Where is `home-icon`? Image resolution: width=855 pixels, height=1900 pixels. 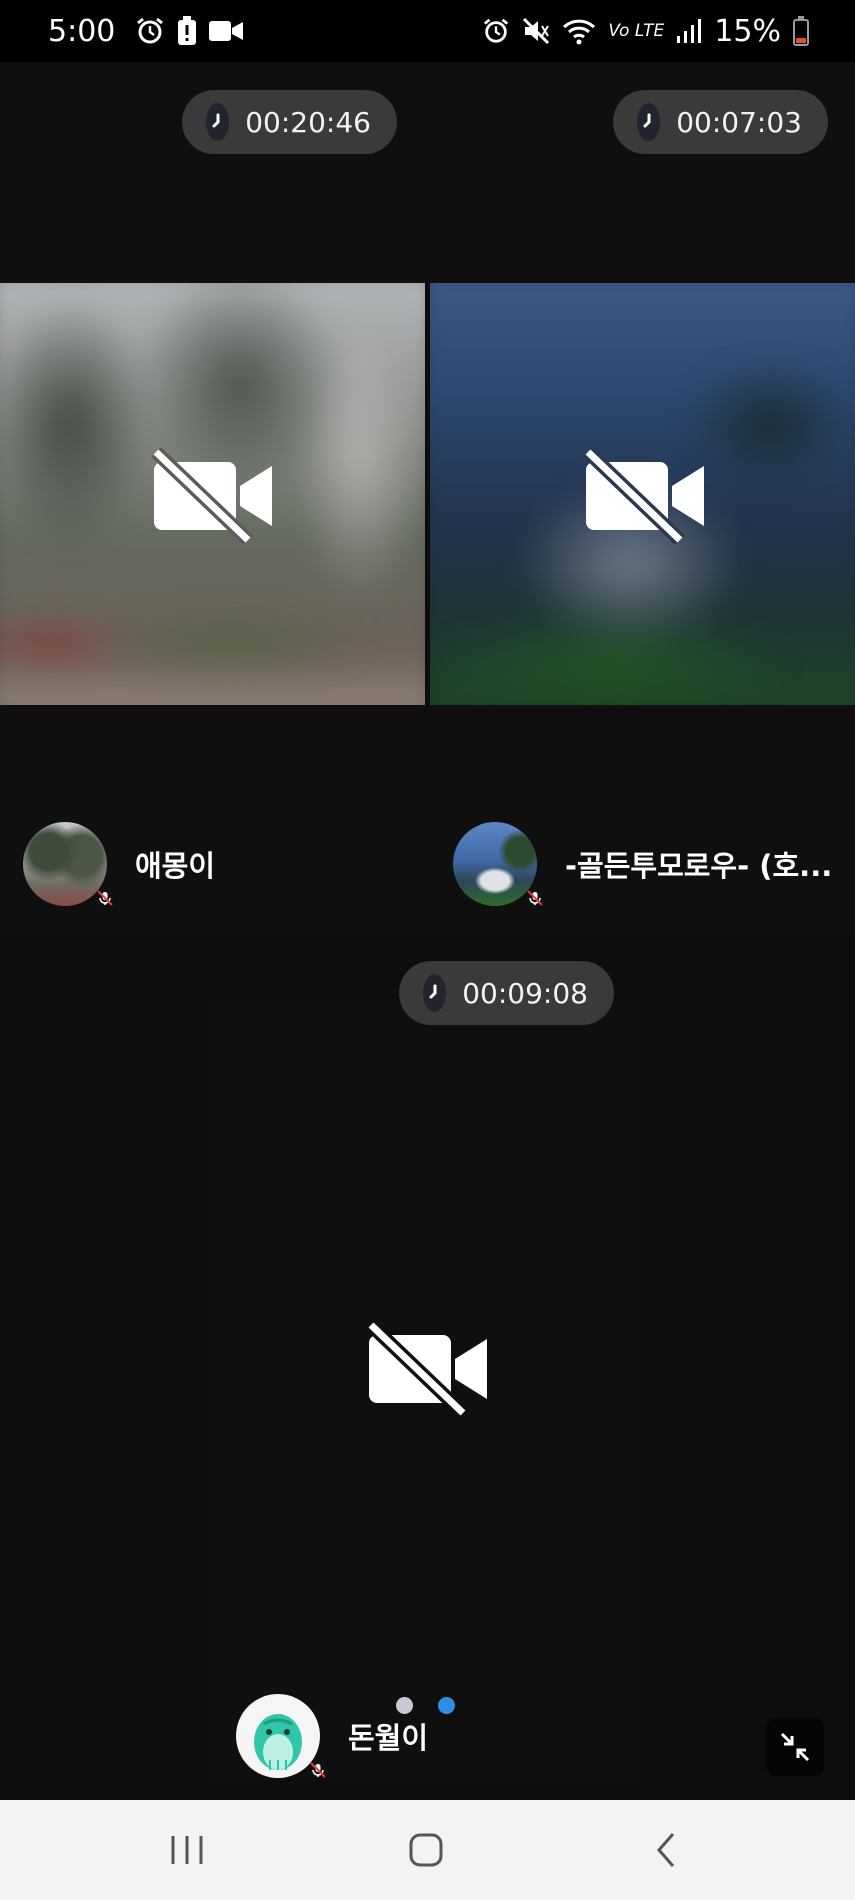
home-icon is located at coordinates (426, 1850).